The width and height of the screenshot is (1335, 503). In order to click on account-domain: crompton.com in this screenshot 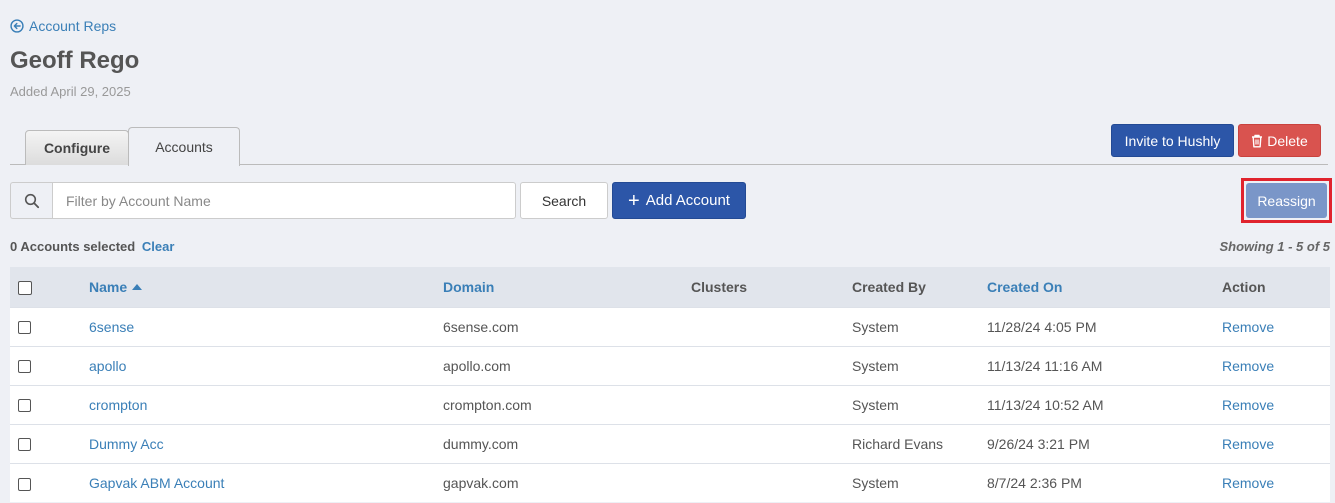, I will do `click(487, 404)`.